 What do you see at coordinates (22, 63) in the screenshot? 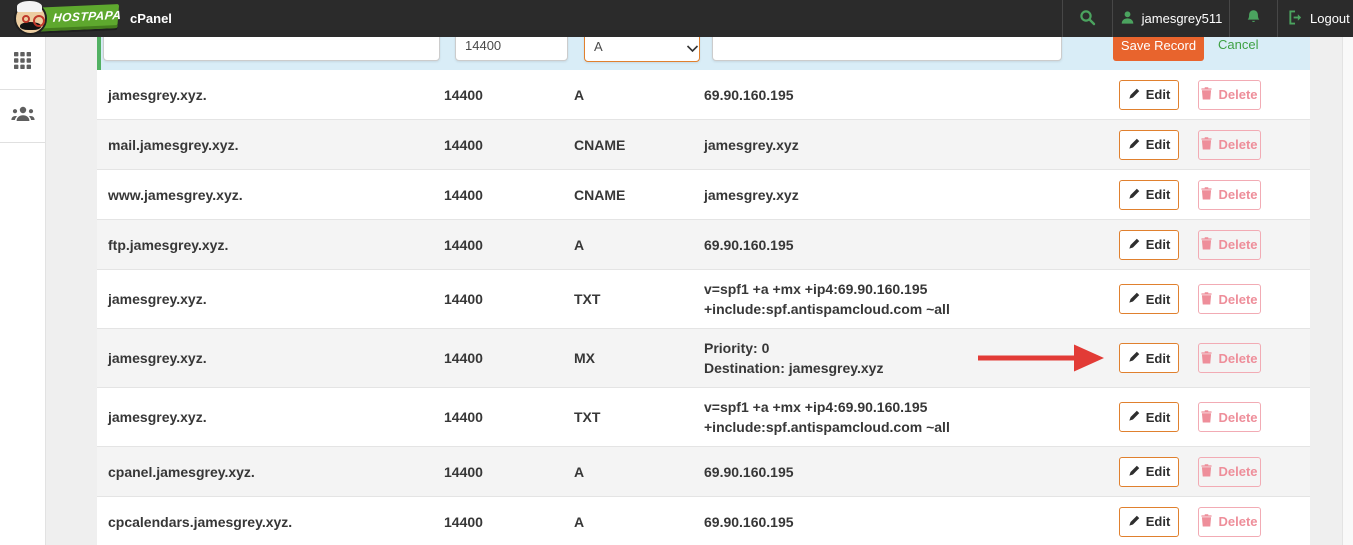
I see `sidebar-item-apps` at bounding box center [22, 63].